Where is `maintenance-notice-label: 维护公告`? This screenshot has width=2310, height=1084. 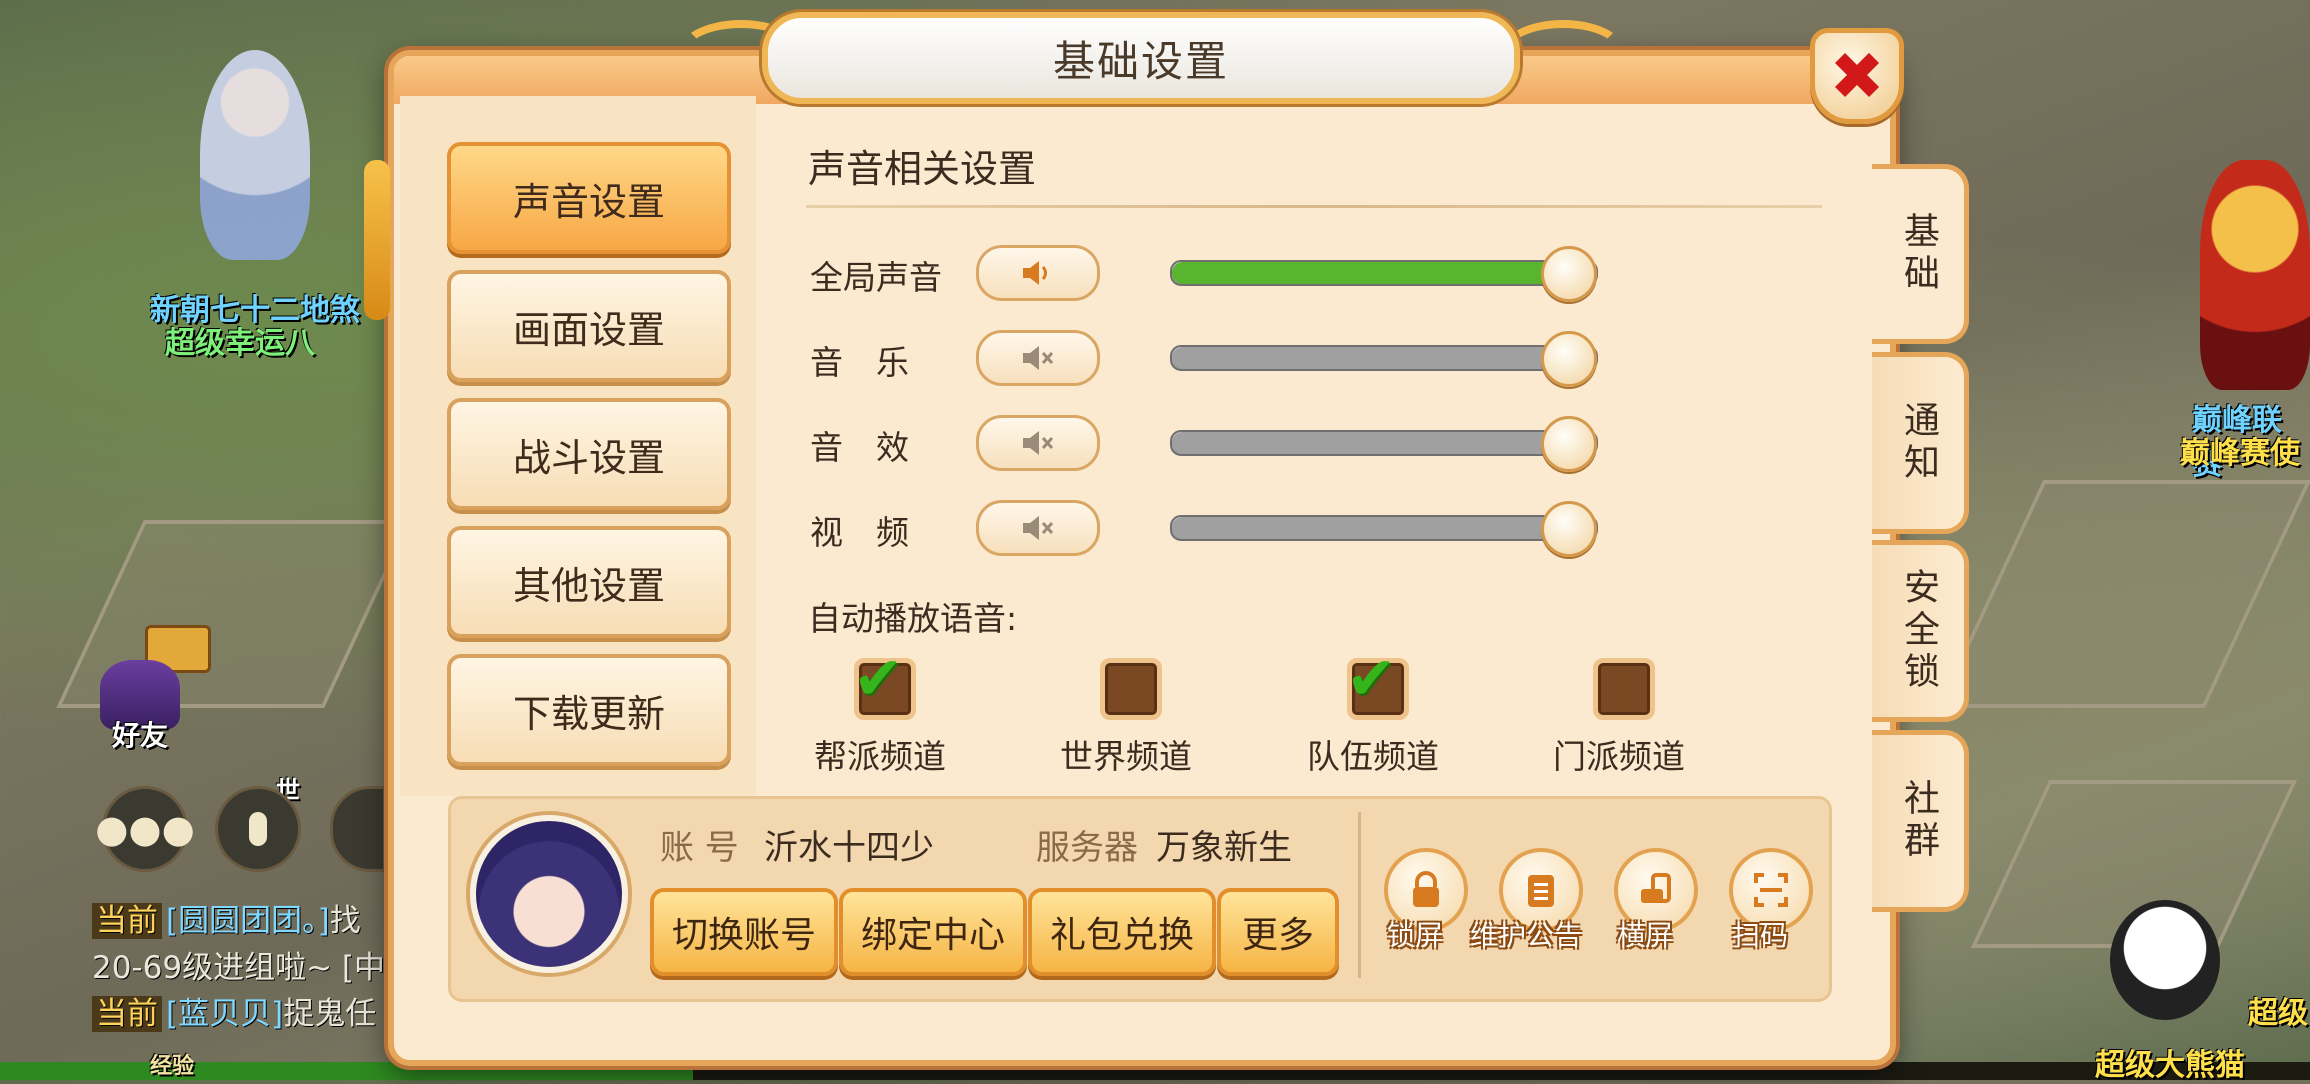 maintenance-notice-label: 维护公告 is located at coordinates (1526, 935).